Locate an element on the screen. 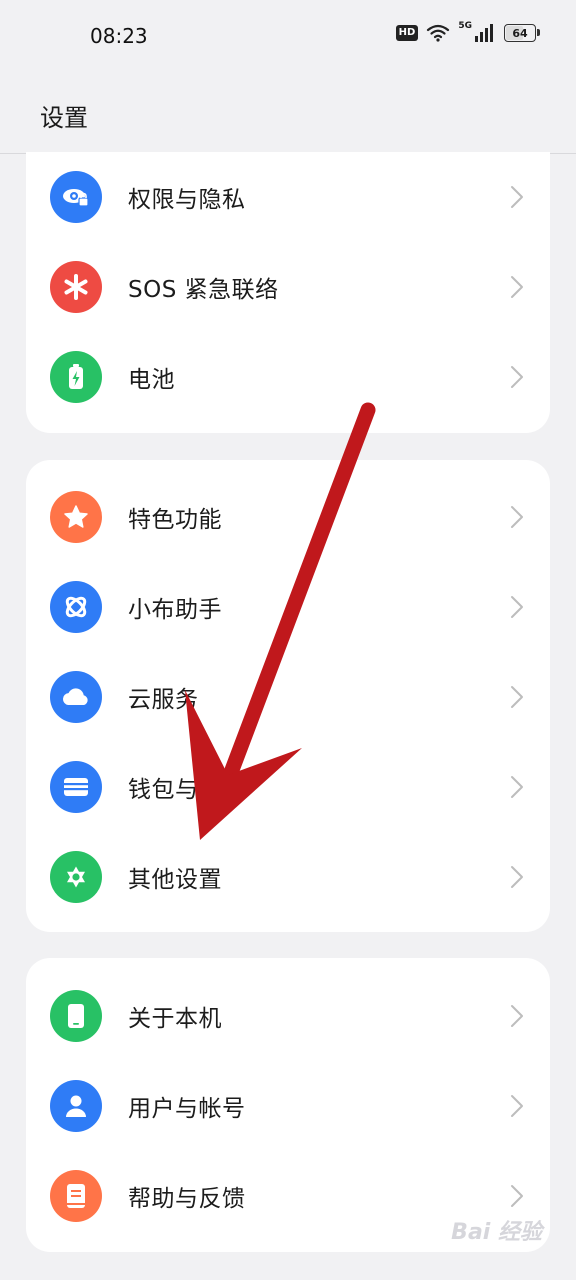 The image size is (576, 1280). settings-item-cloud: 云服务 is located at coordinates (288, 697).